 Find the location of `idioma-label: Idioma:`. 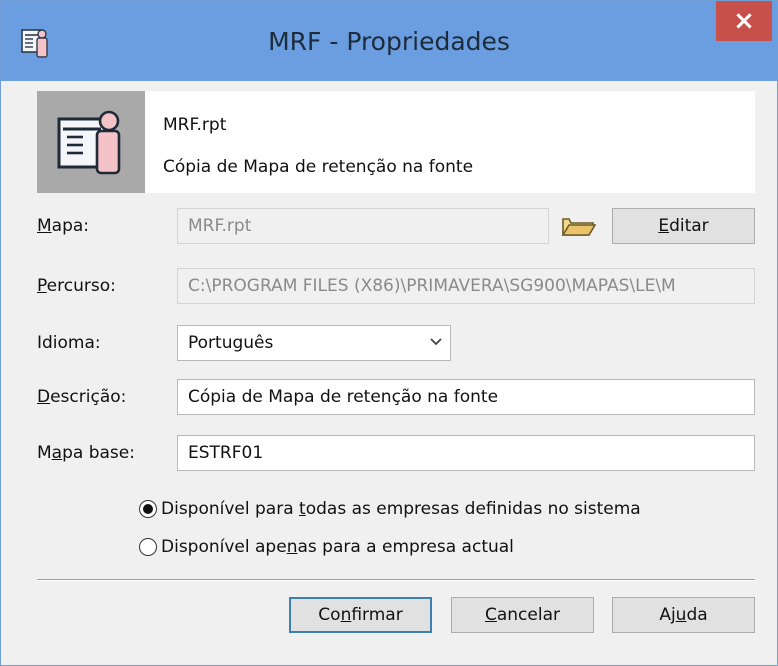

idioma-label: Idioma: is located at coordinates (69, 343).